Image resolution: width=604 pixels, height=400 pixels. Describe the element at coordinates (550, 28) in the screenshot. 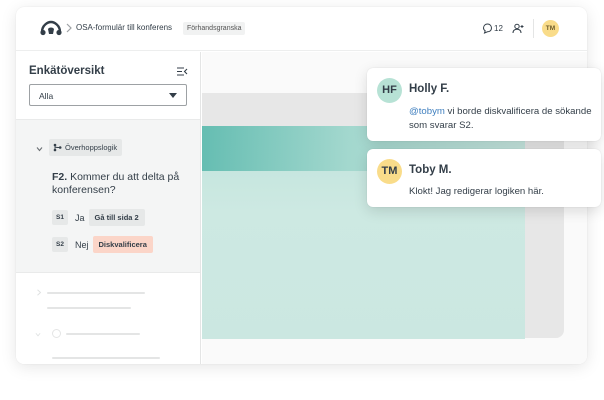

I see `user-avatar: TM` at that location.